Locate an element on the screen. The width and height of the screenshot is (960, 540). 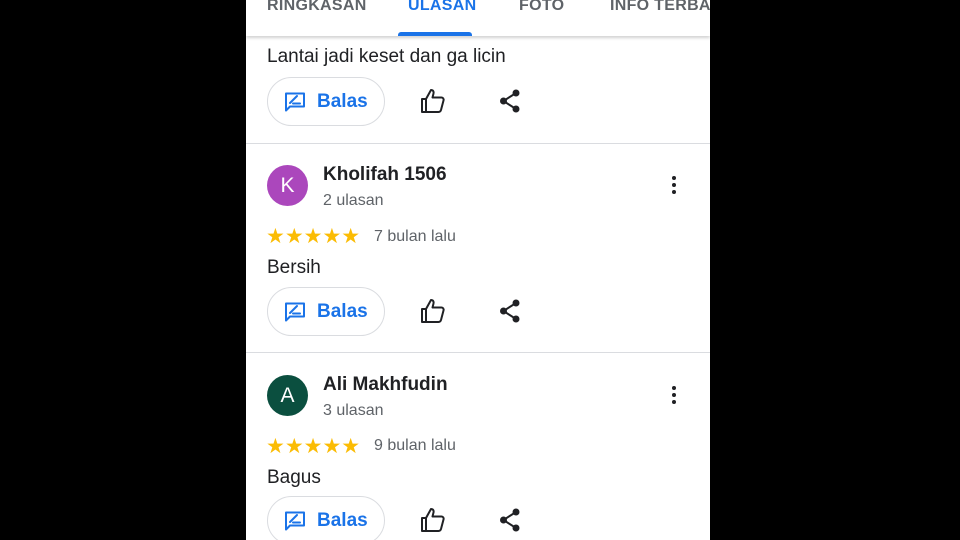
review-text: Bagus is located at coordinates (294, 477).